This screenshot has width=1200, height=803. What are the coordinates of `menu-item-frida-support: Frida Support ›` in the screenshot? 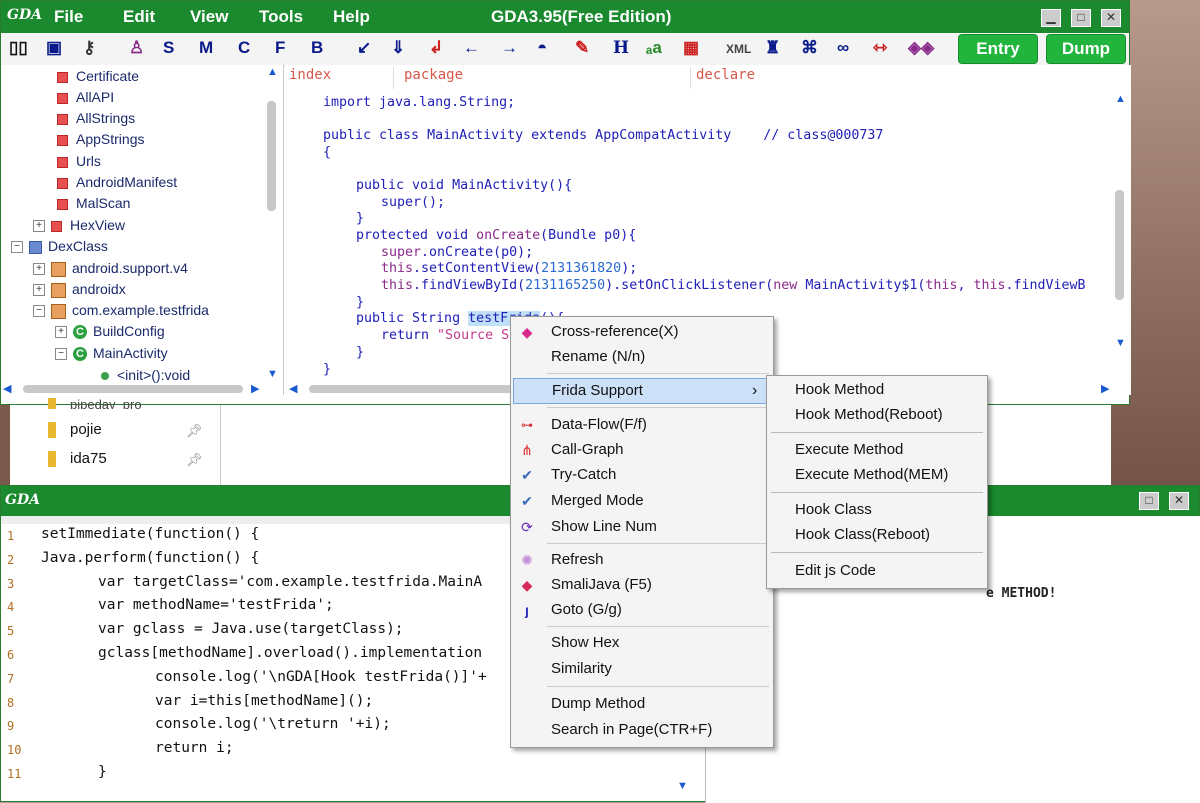 It's located at (641, 391).